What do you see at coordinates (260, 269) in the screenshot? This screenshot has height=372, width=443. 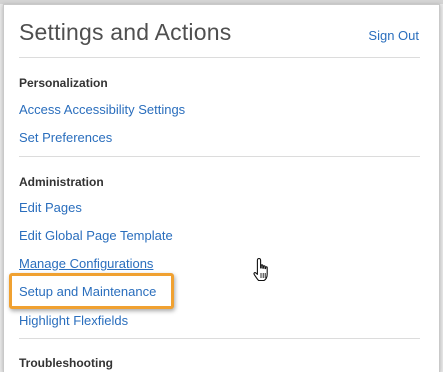 I see `hand-pointer-icon` at bounding box center [260, 269].